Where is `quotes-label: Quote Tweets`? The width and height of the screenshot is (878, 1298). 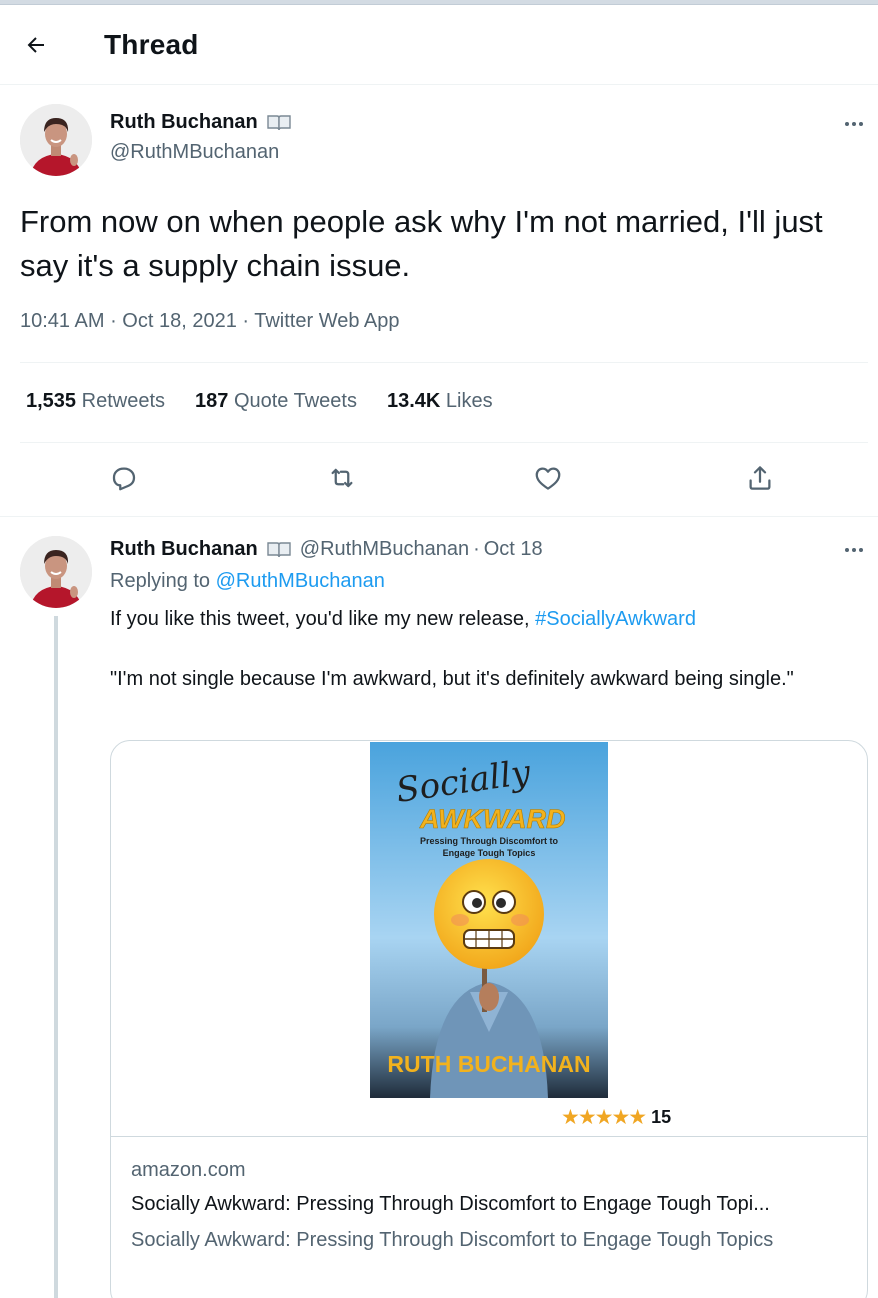 quotes-label: Quote Tweets is located at coordinates (295, 401).